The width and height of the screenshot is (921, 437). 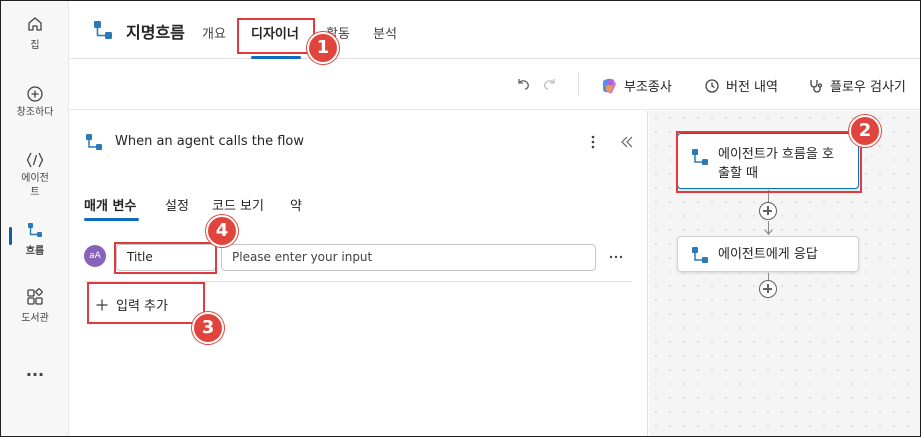 What do you see at coordinates (35, 33) in the screenshot?
I see `rail-item-home: 집` at bounding box center [35, 33].